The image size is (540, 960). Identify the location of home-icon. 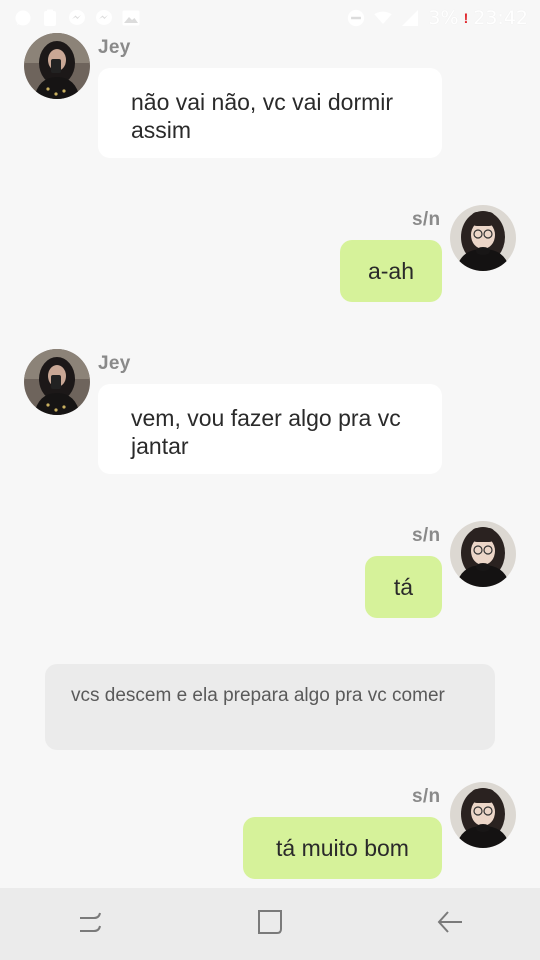
(270, 924).